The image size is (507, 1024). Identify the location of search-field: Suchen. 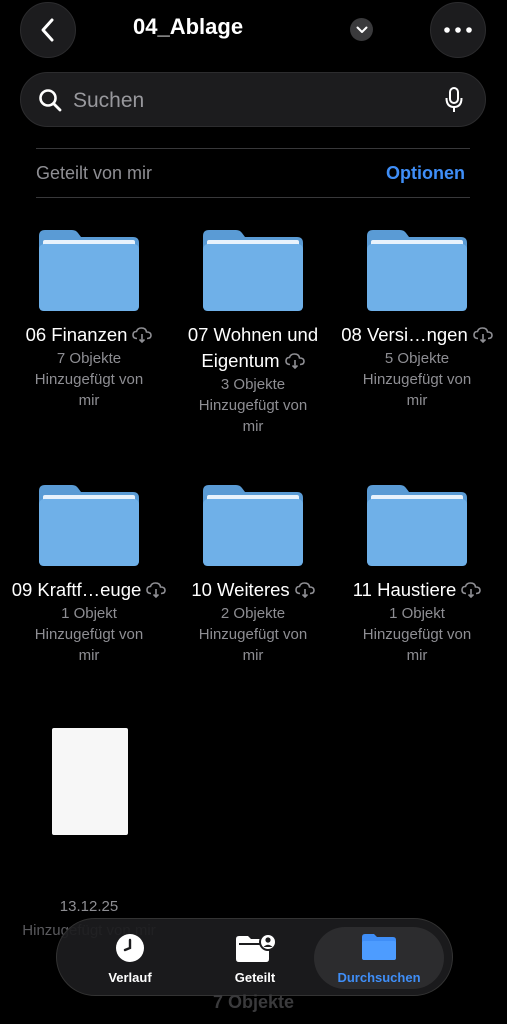
(253, 99).